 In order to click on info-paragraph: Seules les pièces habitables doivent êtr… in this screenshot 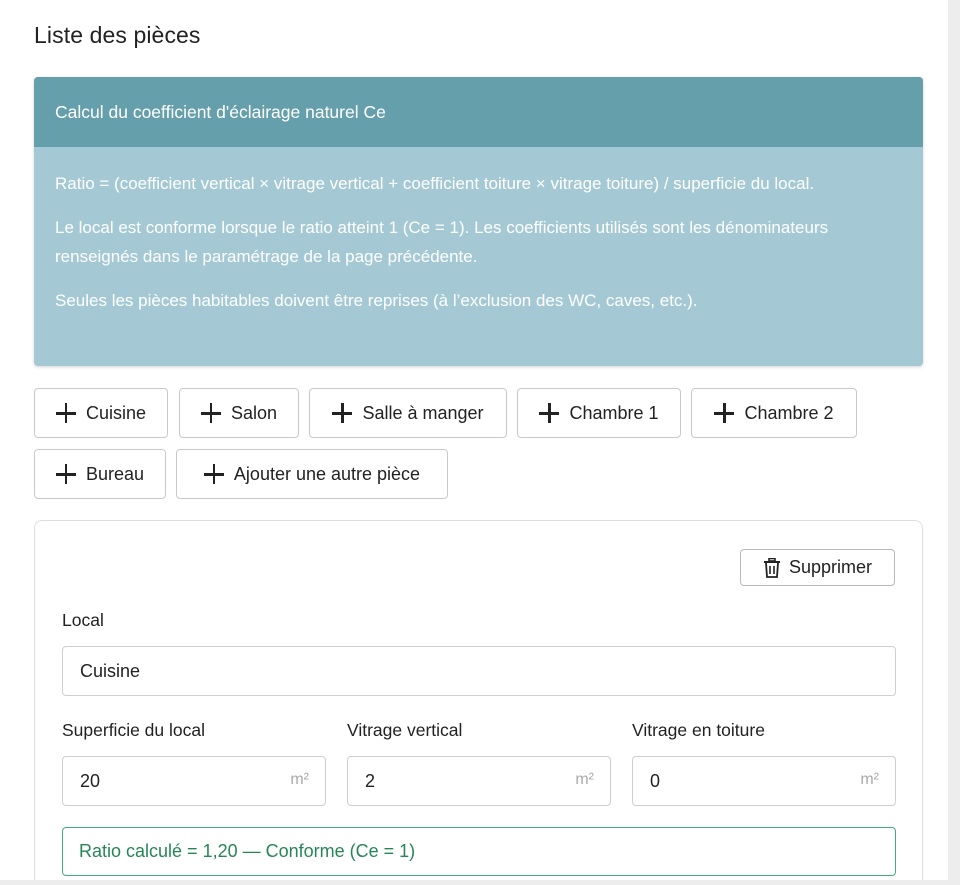, I will do `click(376, 300)`.